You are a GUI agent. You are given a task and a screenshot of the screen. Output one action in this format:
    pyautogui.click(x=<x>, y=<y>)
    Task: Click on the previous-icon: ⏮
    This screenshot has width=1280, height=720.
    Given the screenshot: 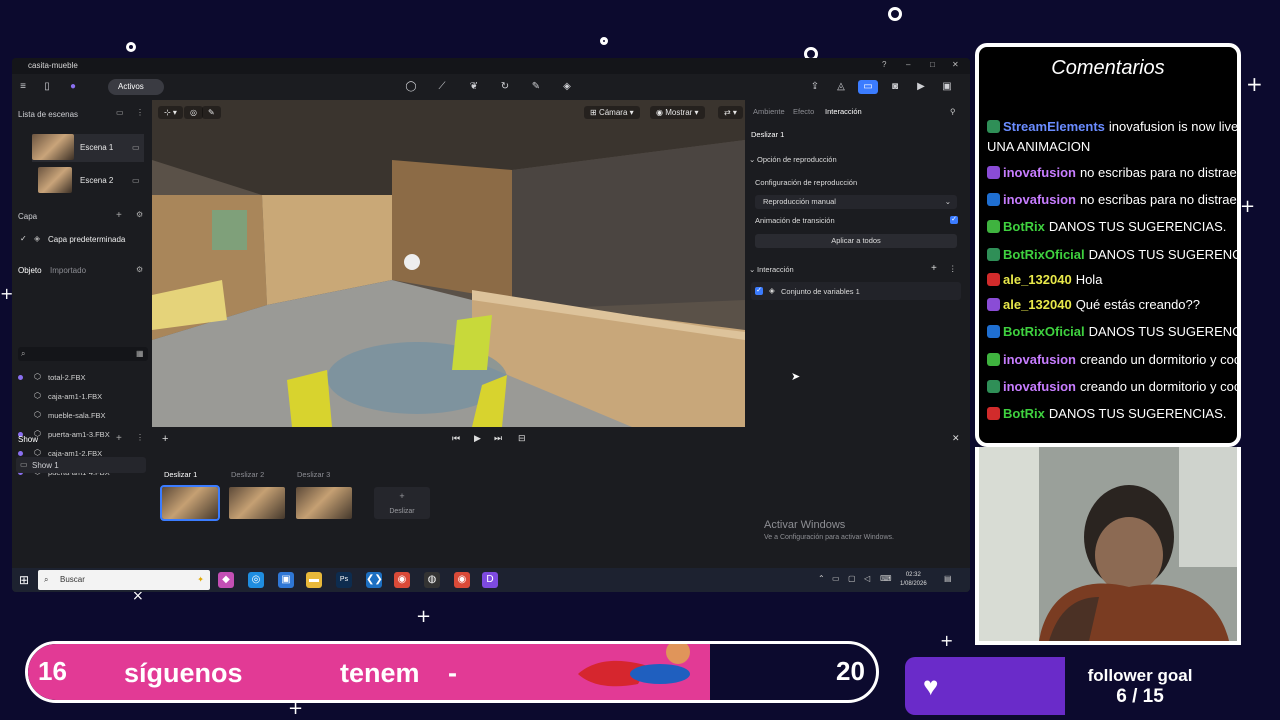 What is the action you would take?
    pyautogui.click(x=456, y=438)
    